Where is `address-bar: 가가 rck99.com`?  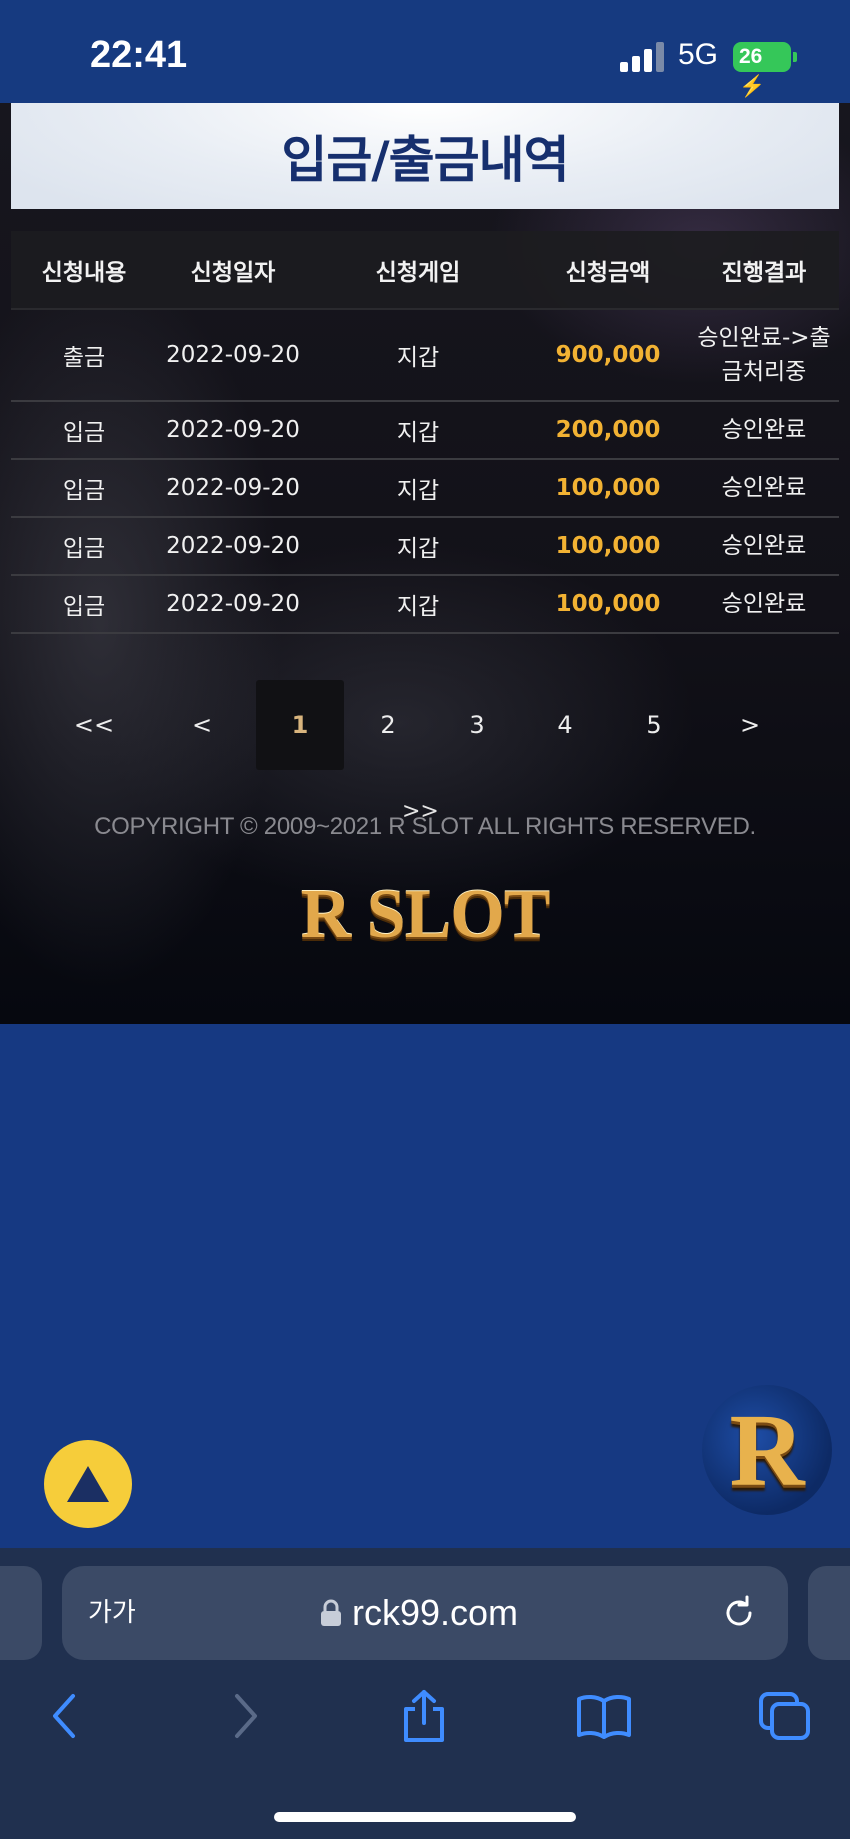 address-bar: 가가 rck99.com is located at coordinates (425, 1613).